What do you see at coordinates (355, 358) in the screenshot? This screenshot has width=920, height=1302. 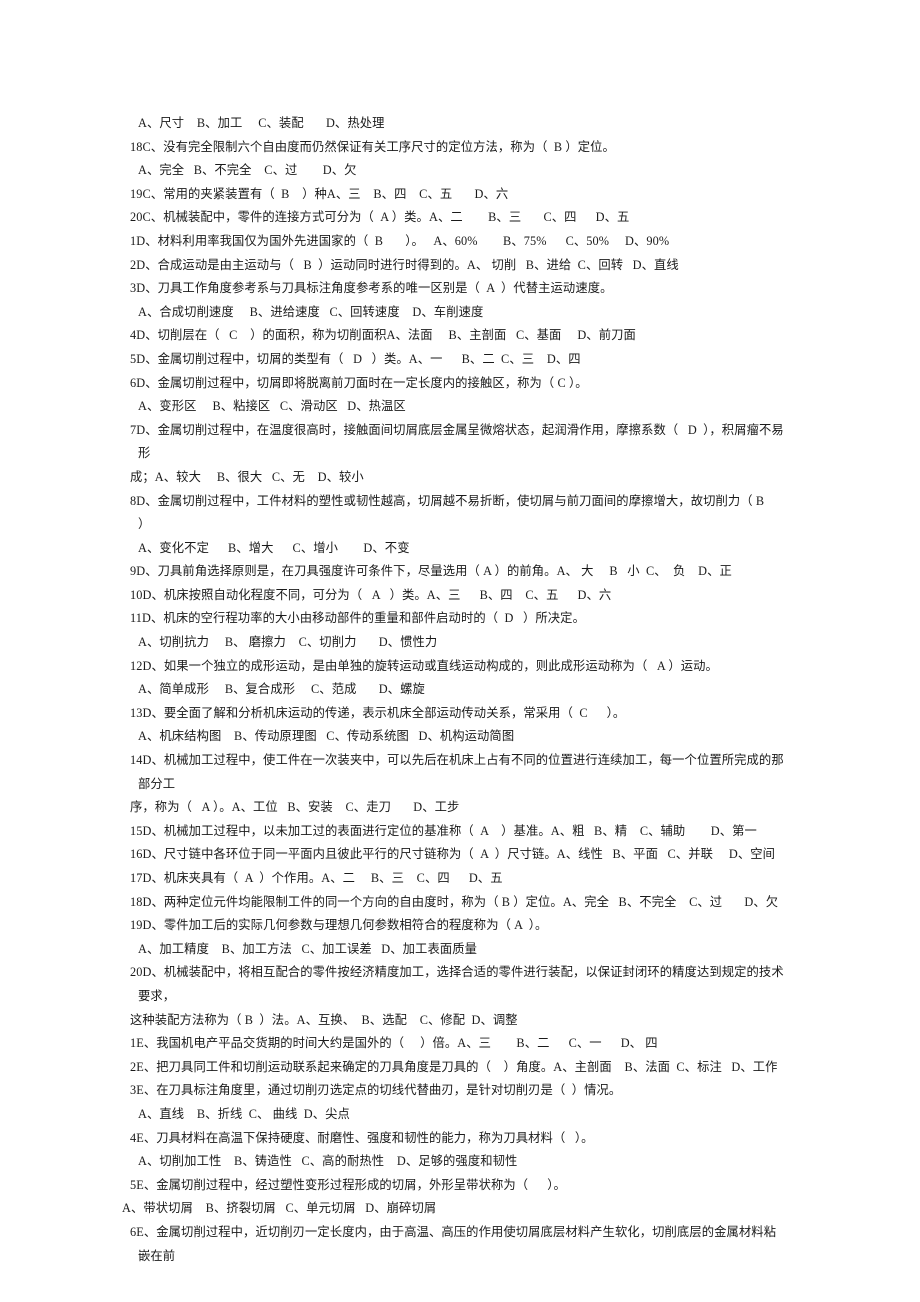 I see `line-text: 5D、金属切削过程中，切屑的类型有（ D ）类。A、一 B、二 C、三 D、四` at bounding box center [355, 358].